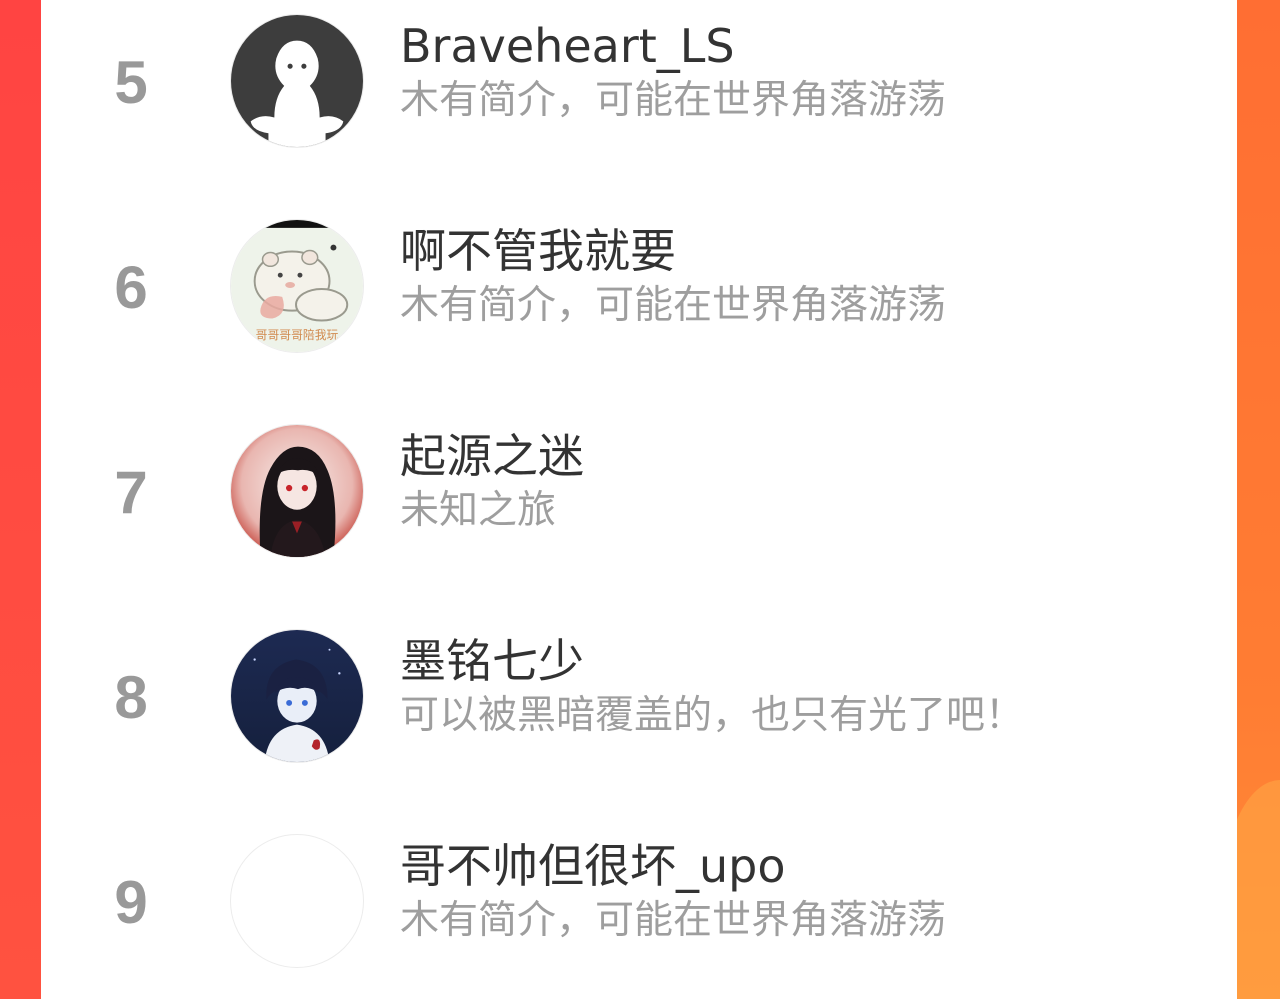 This screenshot has height=999, width=1280. What do you see at coordinates (538, 251) in the screenshot?
I see `user-name: 啊不管我就要` at bounding box center [538, 251].